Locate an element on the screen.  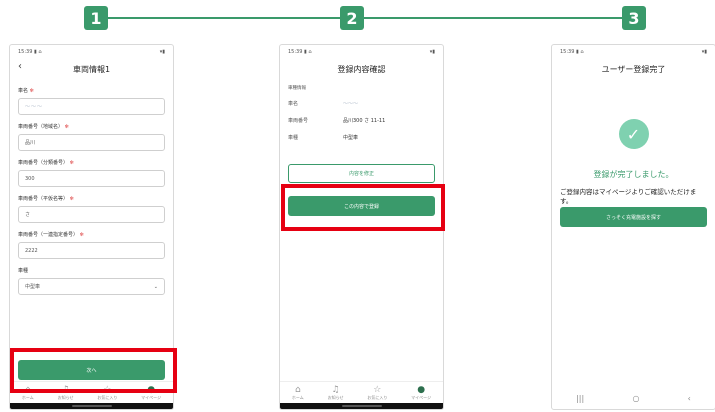
field-label-serial-number: 車両番号（一連指定番号） ✻ is located at coordinates (51, 235).